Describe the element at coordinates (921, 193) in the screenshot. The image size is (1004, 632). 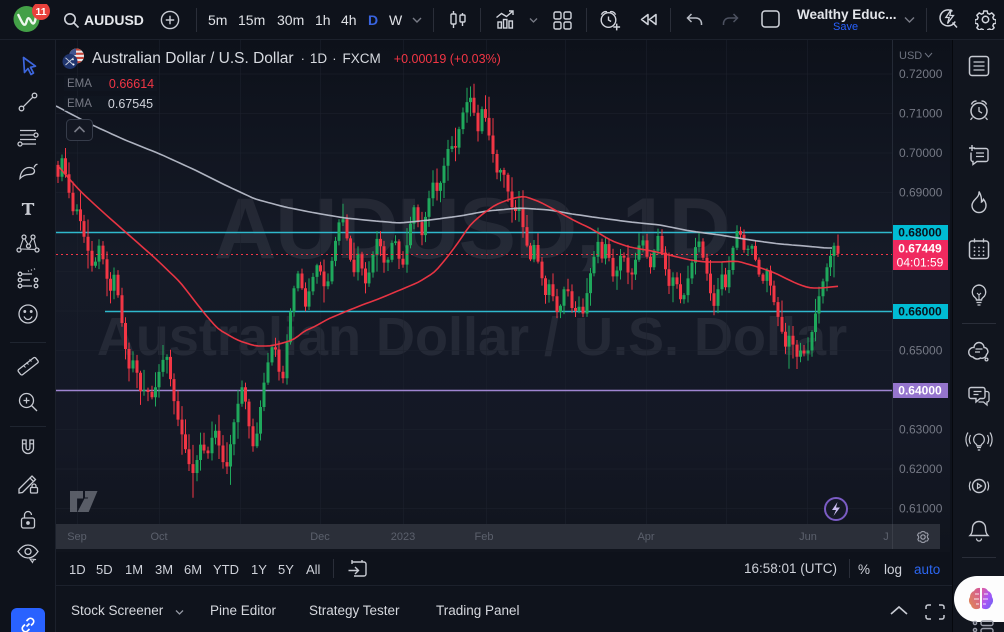
I see `svg-text: 0.69000` at that location.